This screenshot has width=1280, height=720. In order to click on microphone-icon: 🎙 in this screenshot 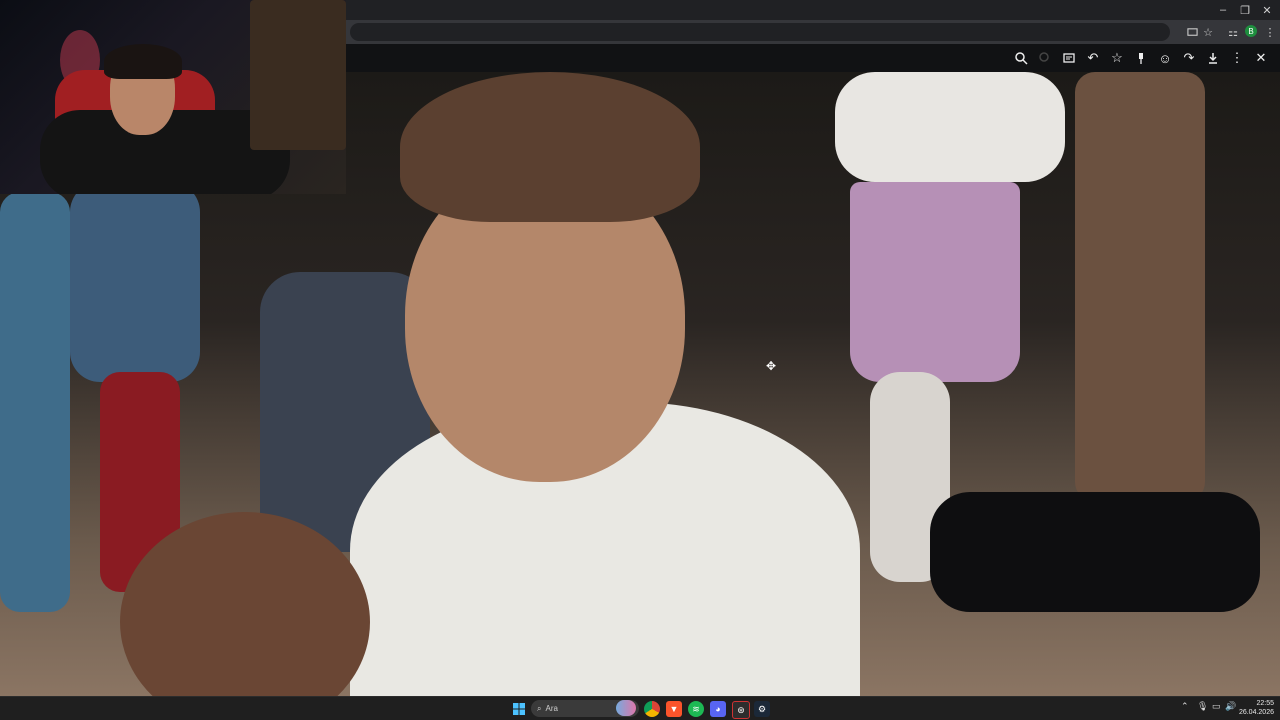, I will do `click(1202, 706)`.